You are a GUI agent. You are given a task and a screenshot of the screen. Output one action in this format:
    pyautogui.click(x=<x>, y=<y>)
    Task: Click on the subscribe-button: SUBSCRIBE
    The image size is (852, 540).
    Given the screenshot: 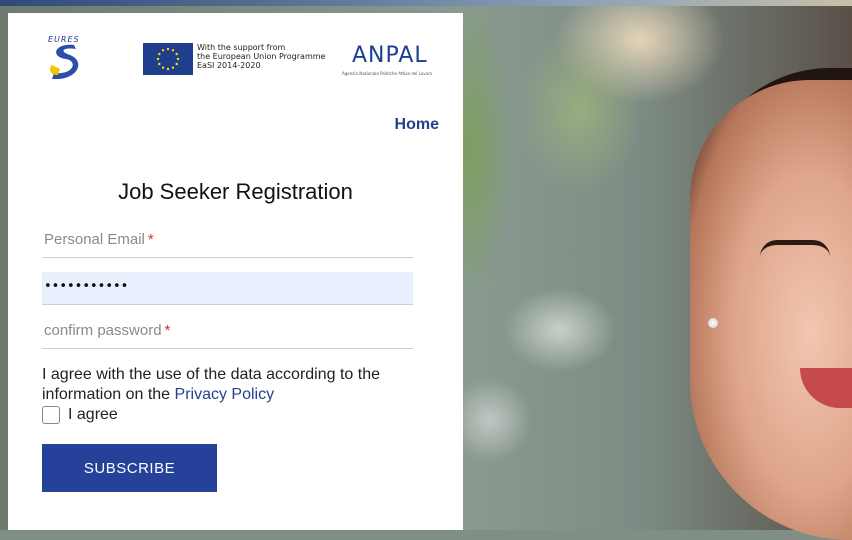 What is the action you would take?
    pyautogui.click(x=129, y=468)
    